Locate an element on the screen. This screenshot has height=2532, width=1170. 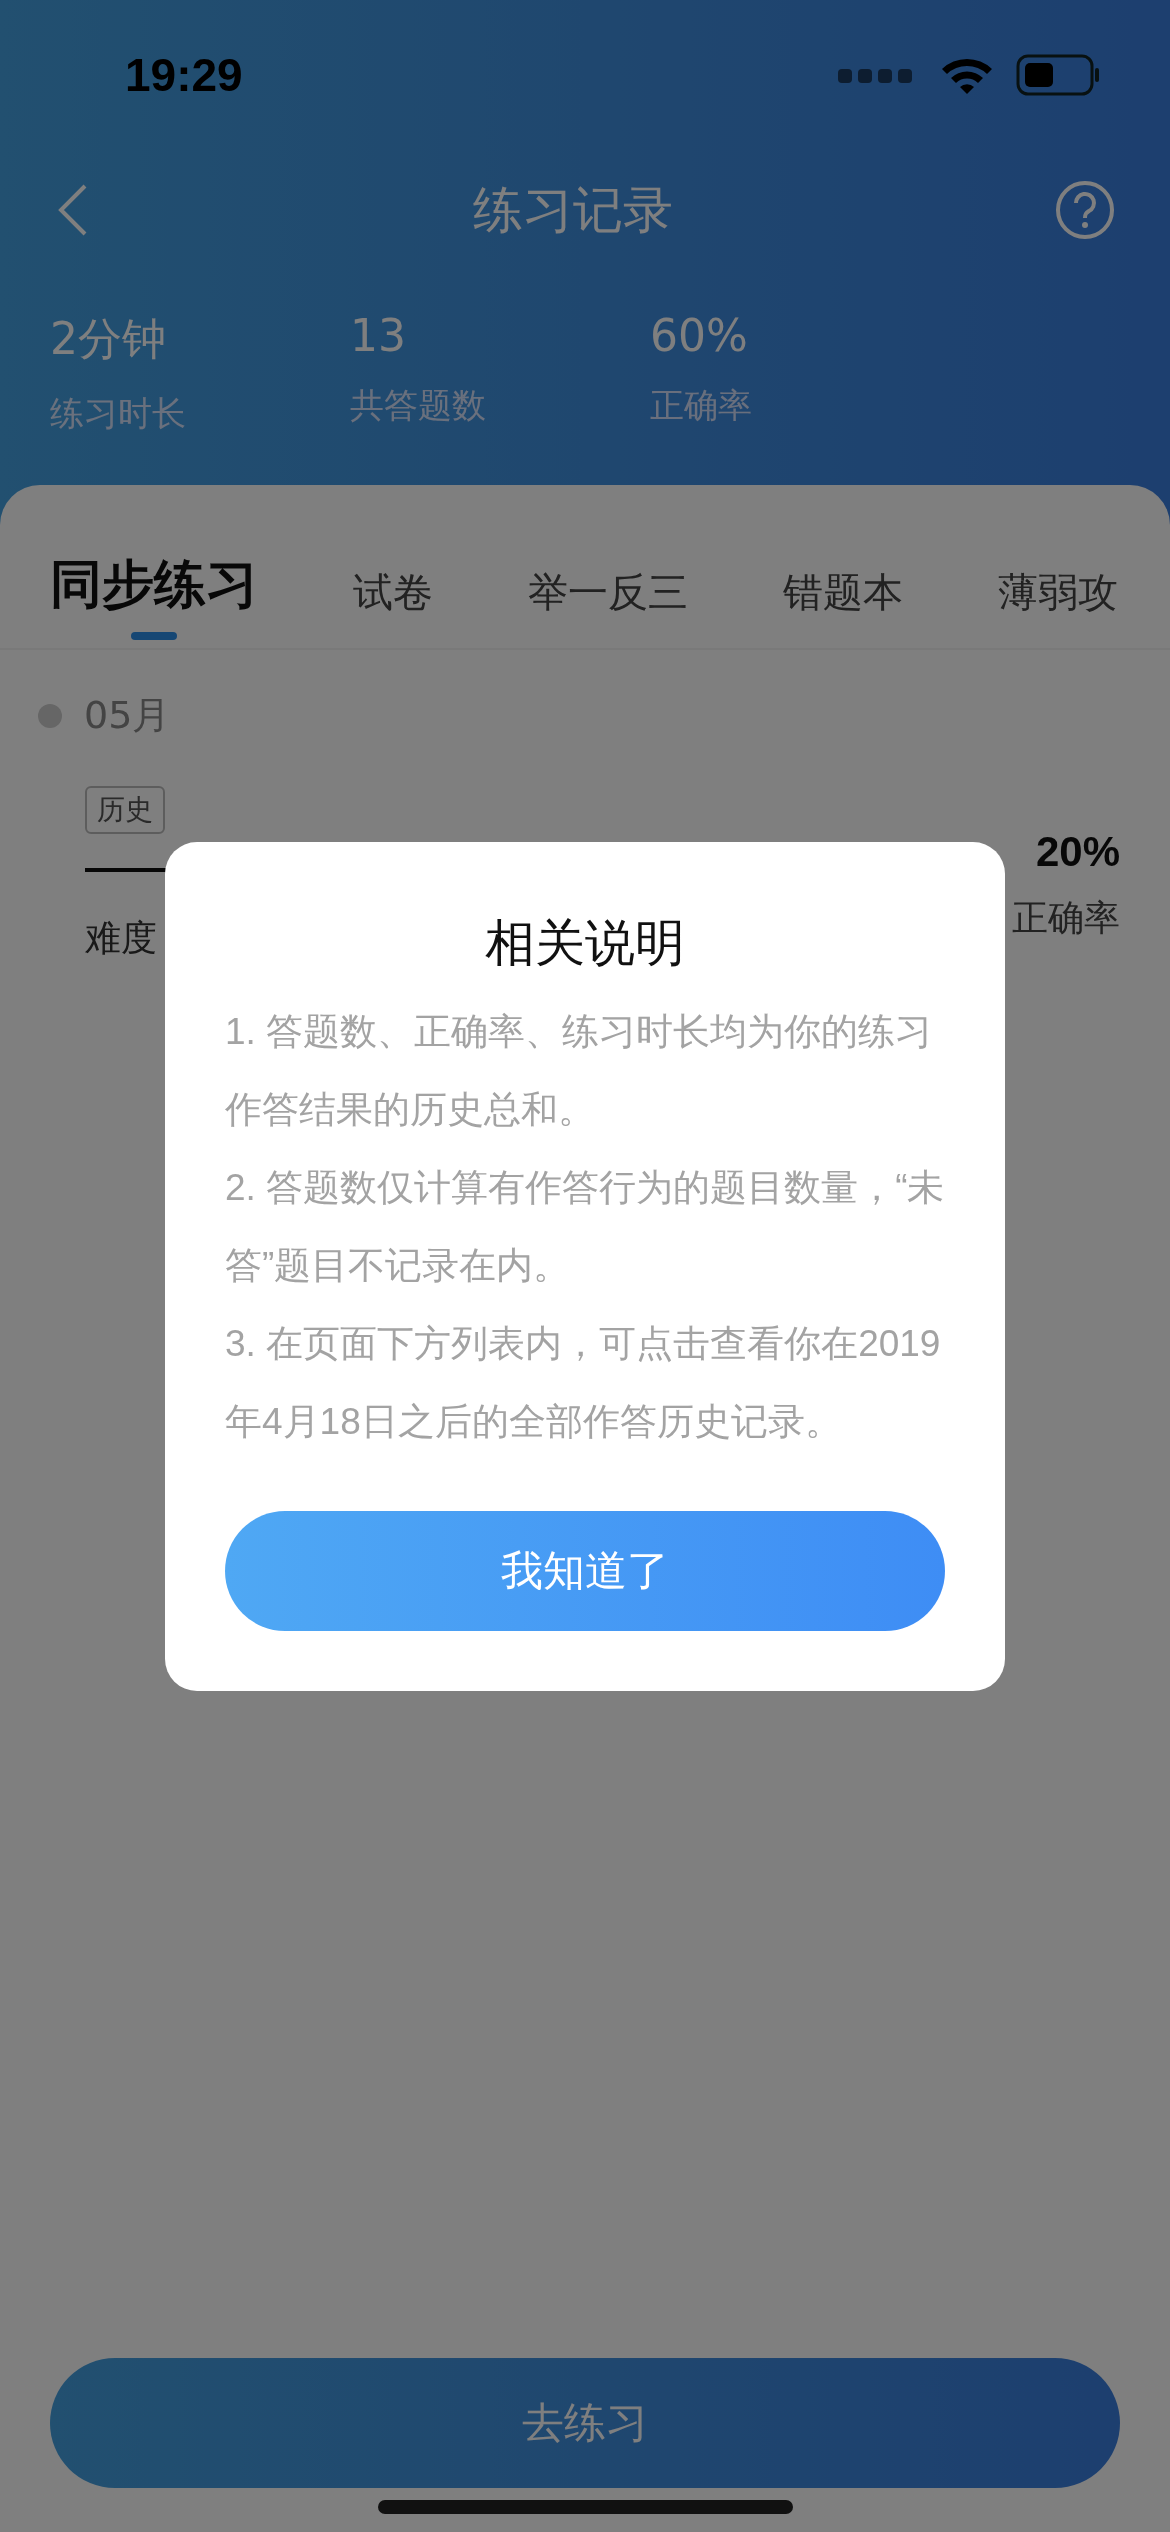
dialog-paragraph: 3. 在页面下方列表内，可点击查看你在2019年4月18日之后的全部作答历史记录。 is located at coordinates (583, 1382).